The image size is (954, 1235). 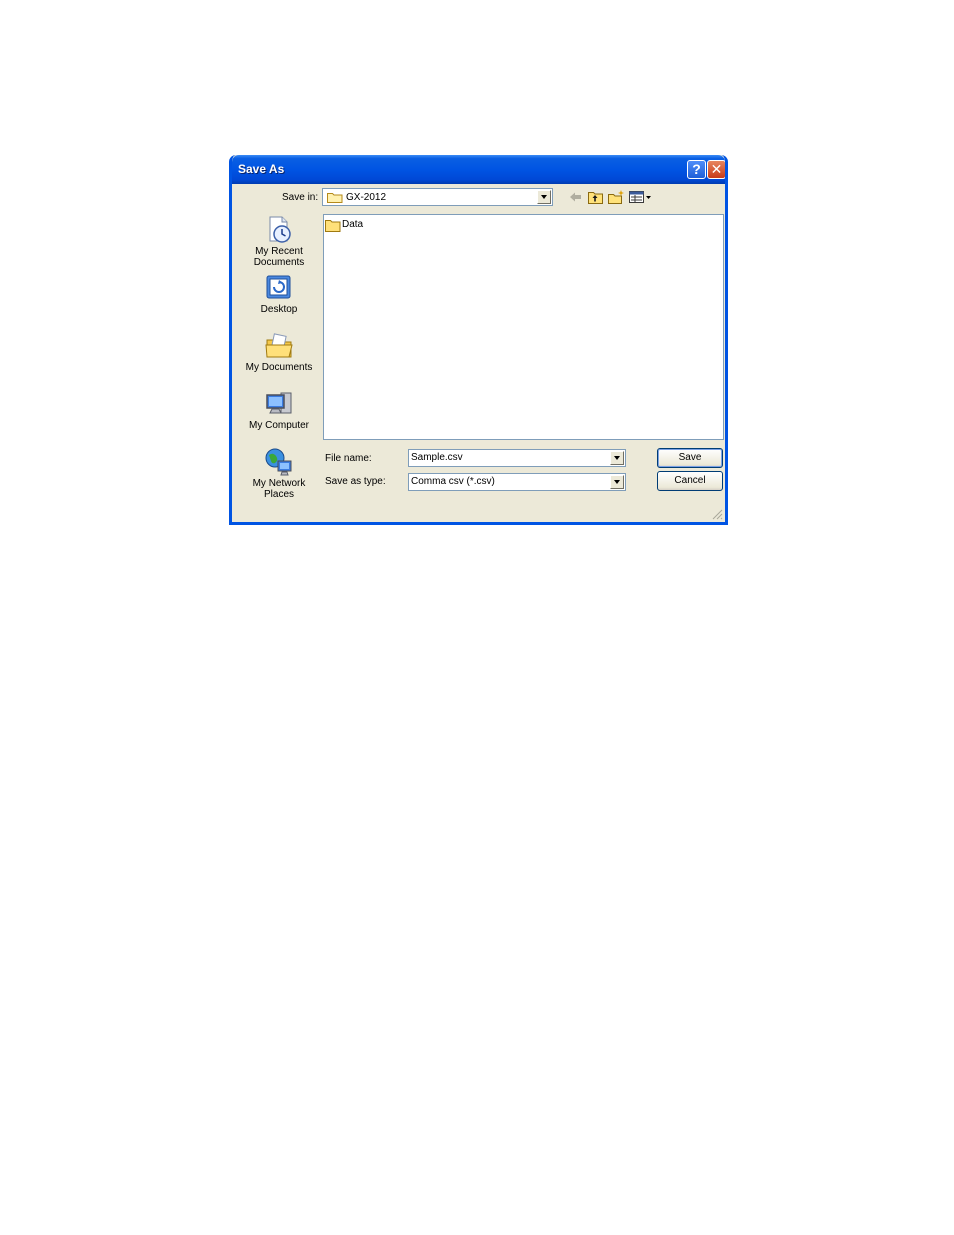 I want to click on save-as-type-dropdown: Comma csv (*.csv), so click(x=517, y=482).